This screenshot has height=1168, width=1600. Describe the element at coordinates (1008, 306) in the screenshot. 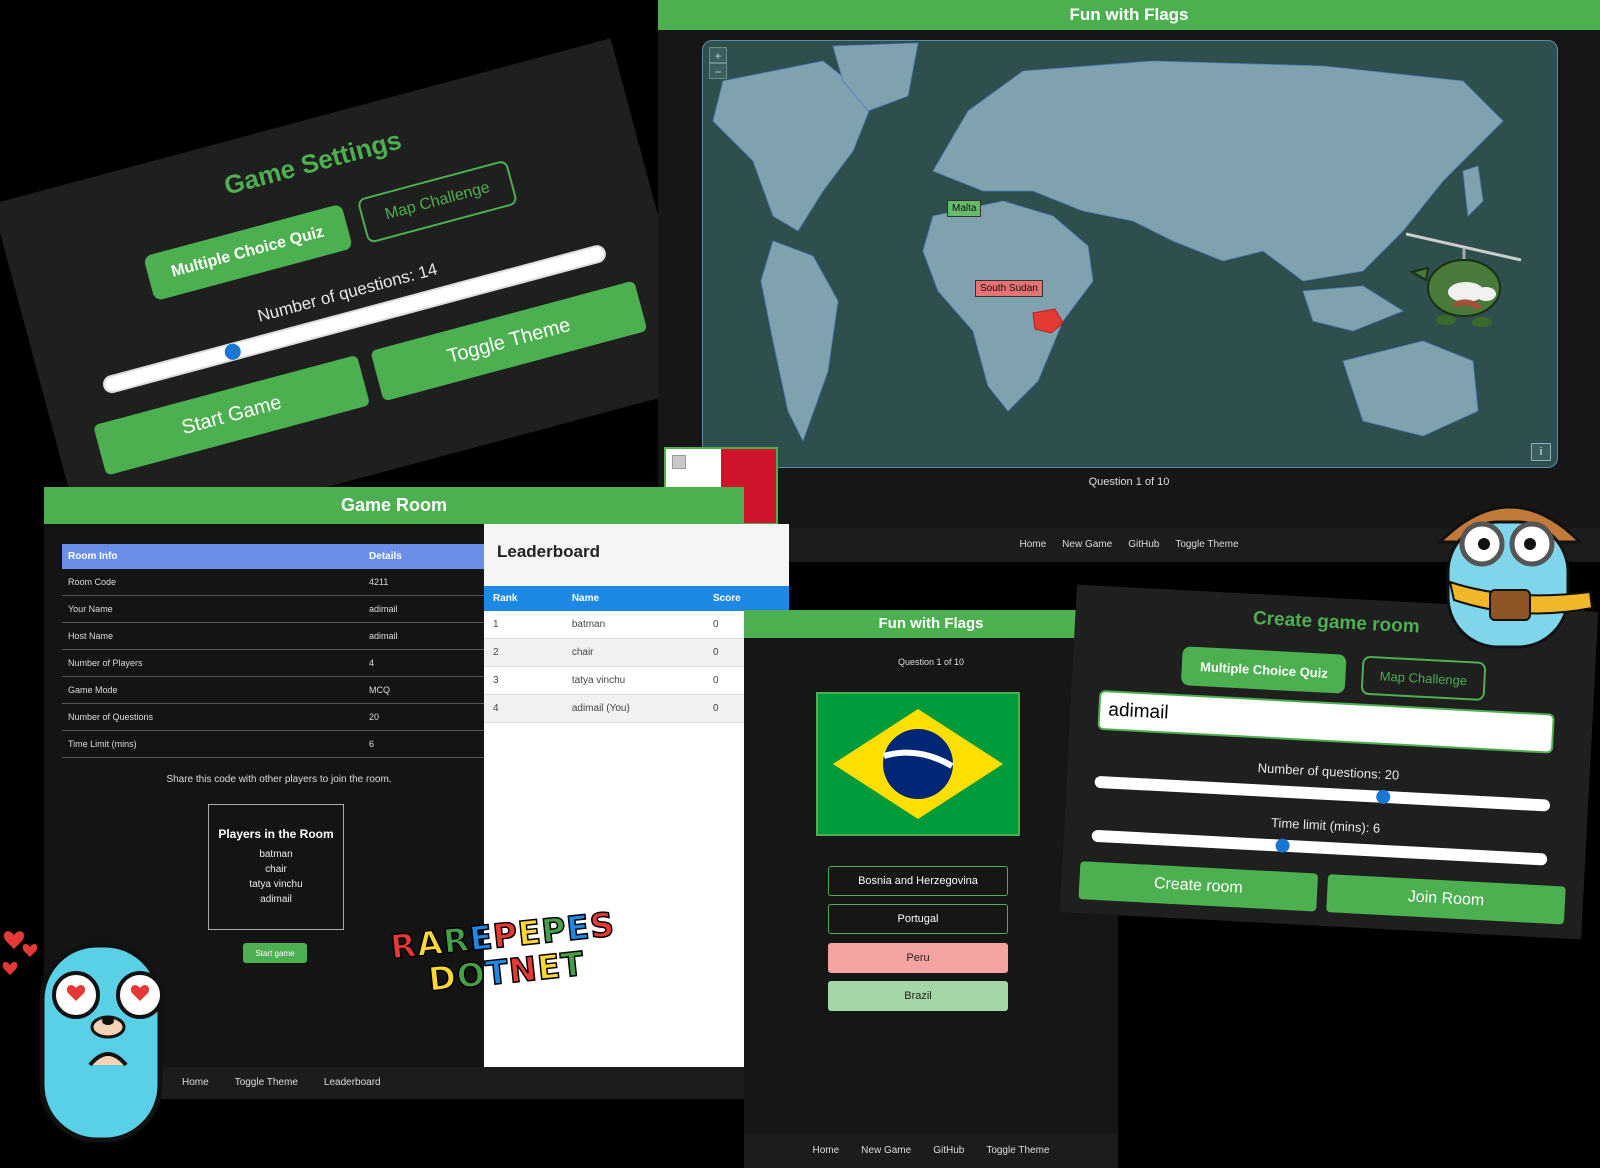

I see `africa-shape` at that location.